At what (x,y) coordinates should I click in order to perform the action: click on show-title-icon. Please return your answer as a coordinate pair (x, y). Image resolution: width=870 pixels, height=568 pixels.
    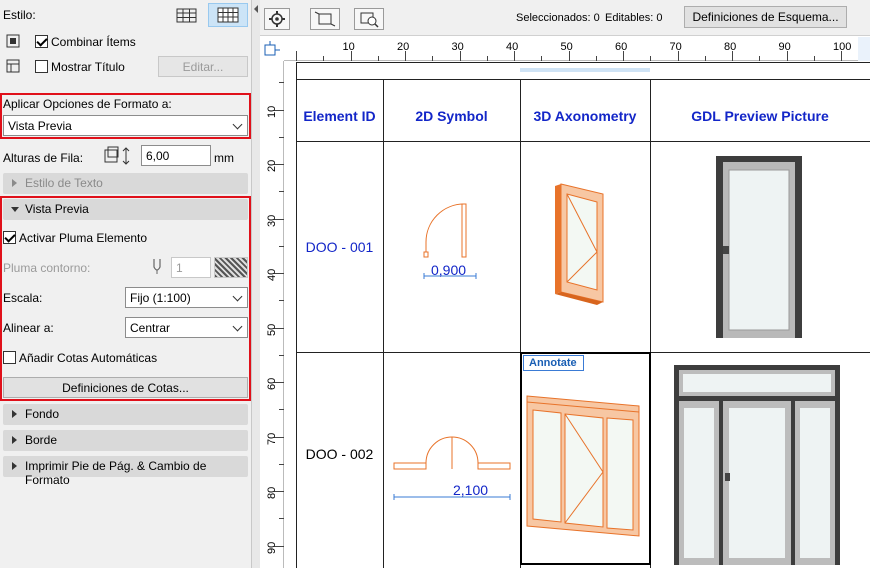
    Looking at the image, I should click on (13, 66).